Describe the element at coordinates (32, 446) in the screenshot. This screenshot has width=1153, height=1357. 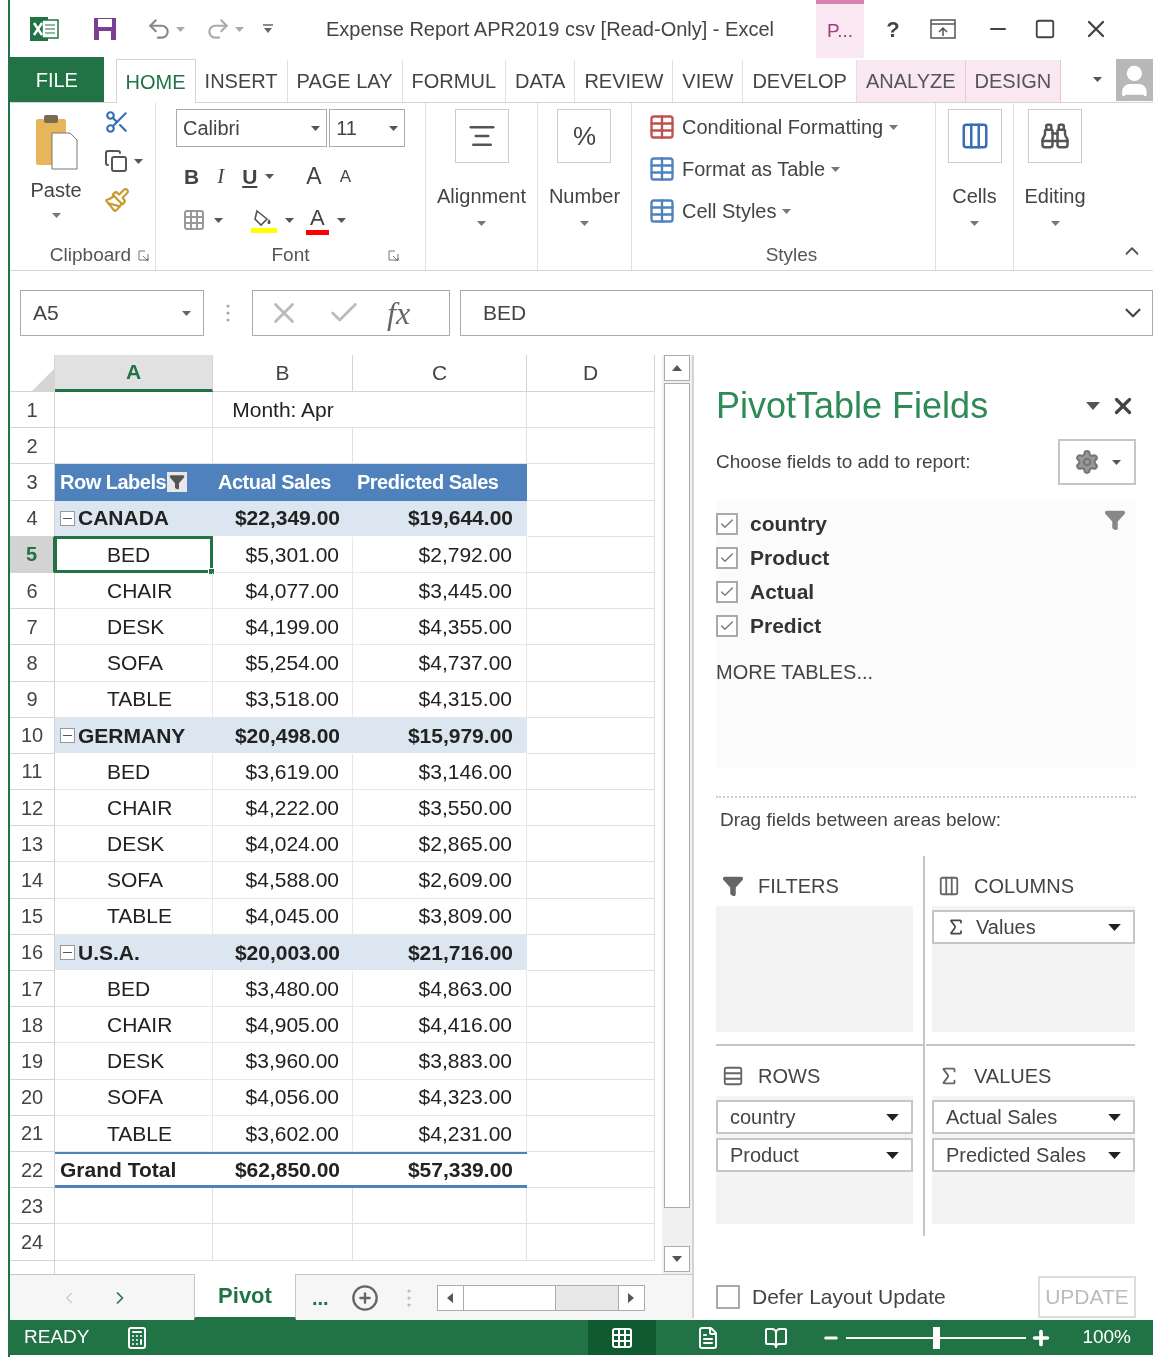
I see `row-header: 2` at that location.